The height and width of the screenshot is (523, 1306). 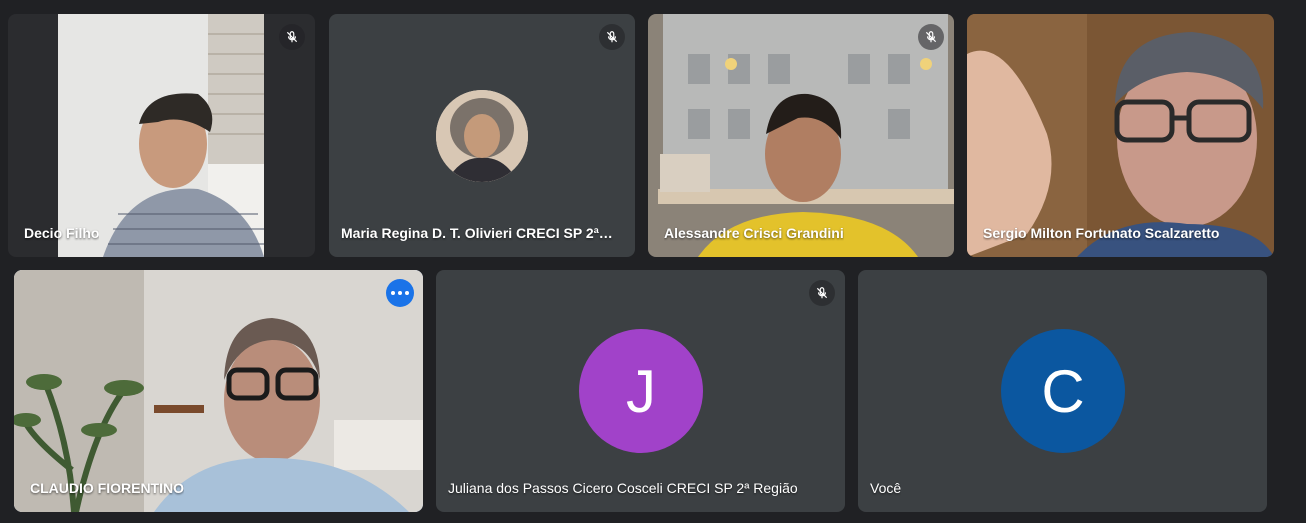 I want to click on participant-tile-decio-filho: Decio Filho, so click(x=161, y=135).